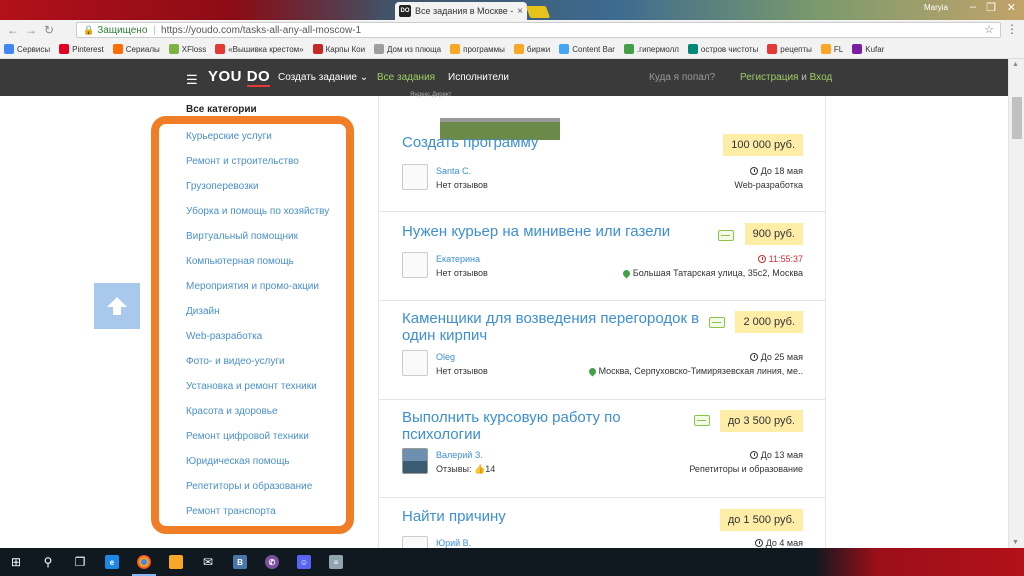  Describe the element at coordinates (458, 259) in the screenshot. I see `user-name: Екатерина` at that location.